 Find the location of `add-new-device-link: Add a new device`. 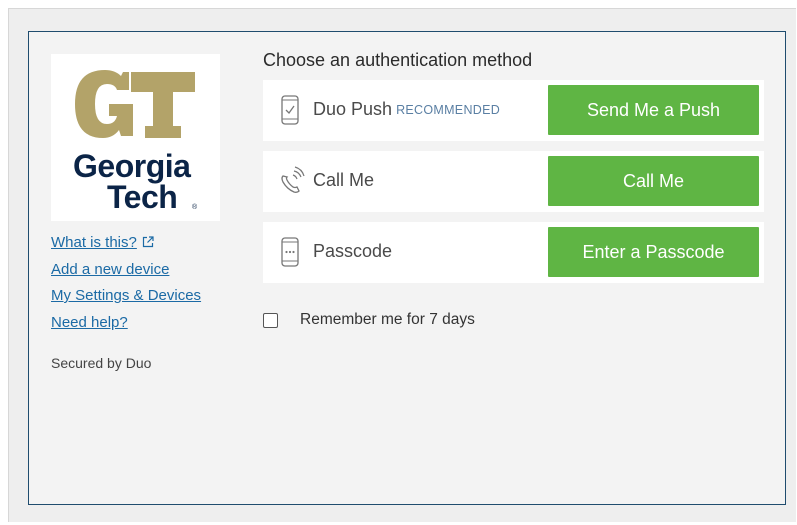

add-new-device-link: Add a new device is located at coordinates (126, 273).